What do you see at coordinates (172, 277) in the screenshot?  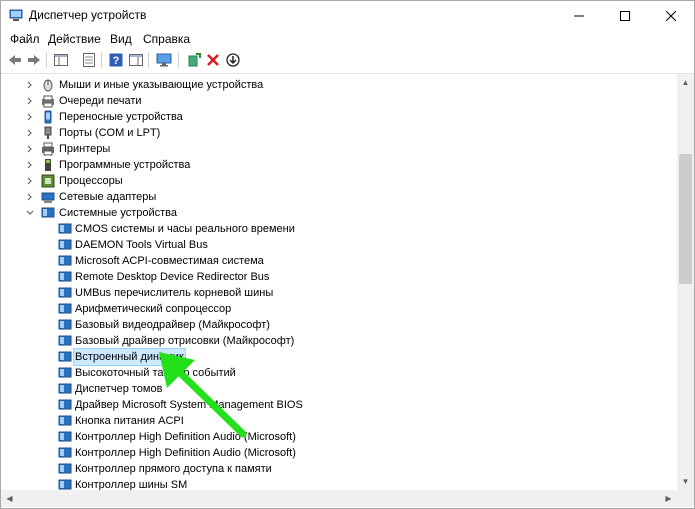 I see `tree-device-label: Remote Desktop Device Redirector Bus` at bounding box center [172, 277].